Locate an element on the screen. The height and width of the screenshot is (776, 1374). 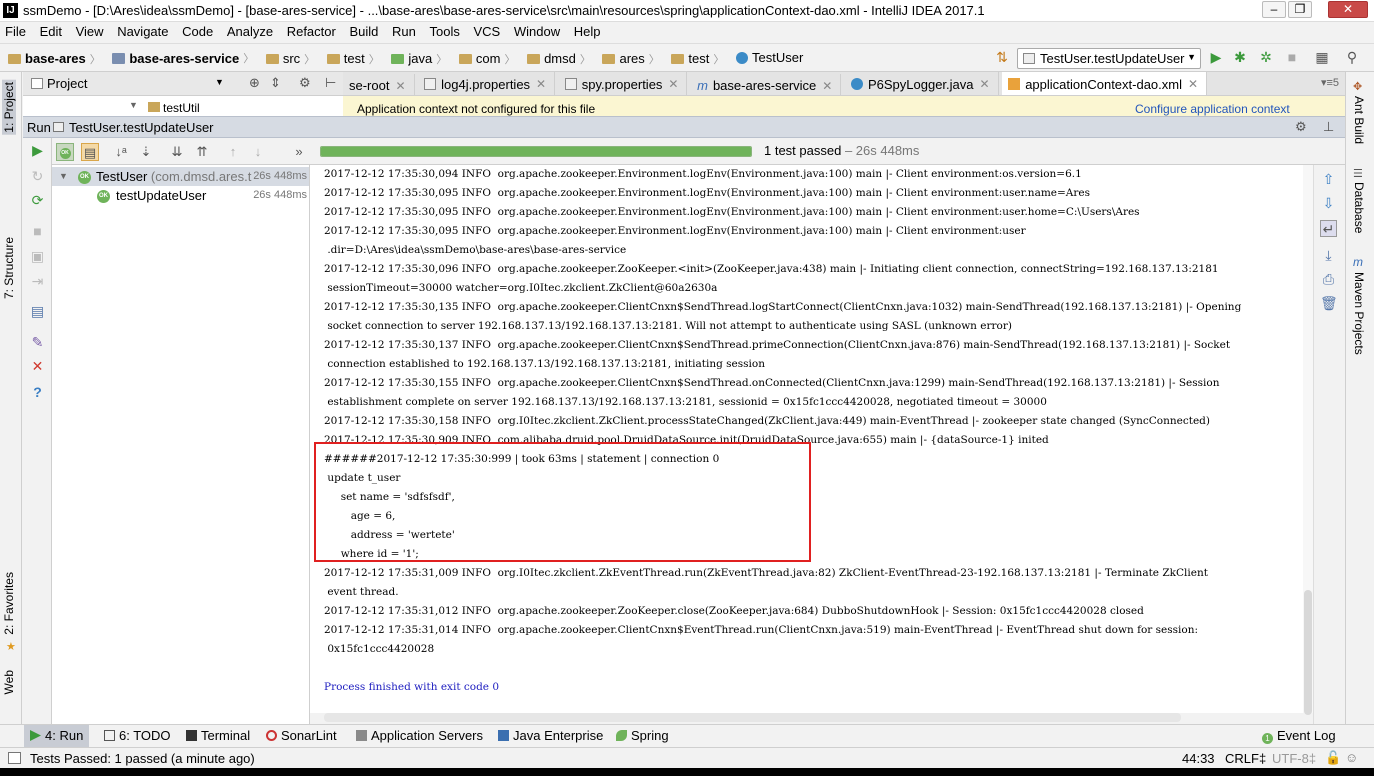
console-vertical-scrollbar is located at coordinates (1308, 652).